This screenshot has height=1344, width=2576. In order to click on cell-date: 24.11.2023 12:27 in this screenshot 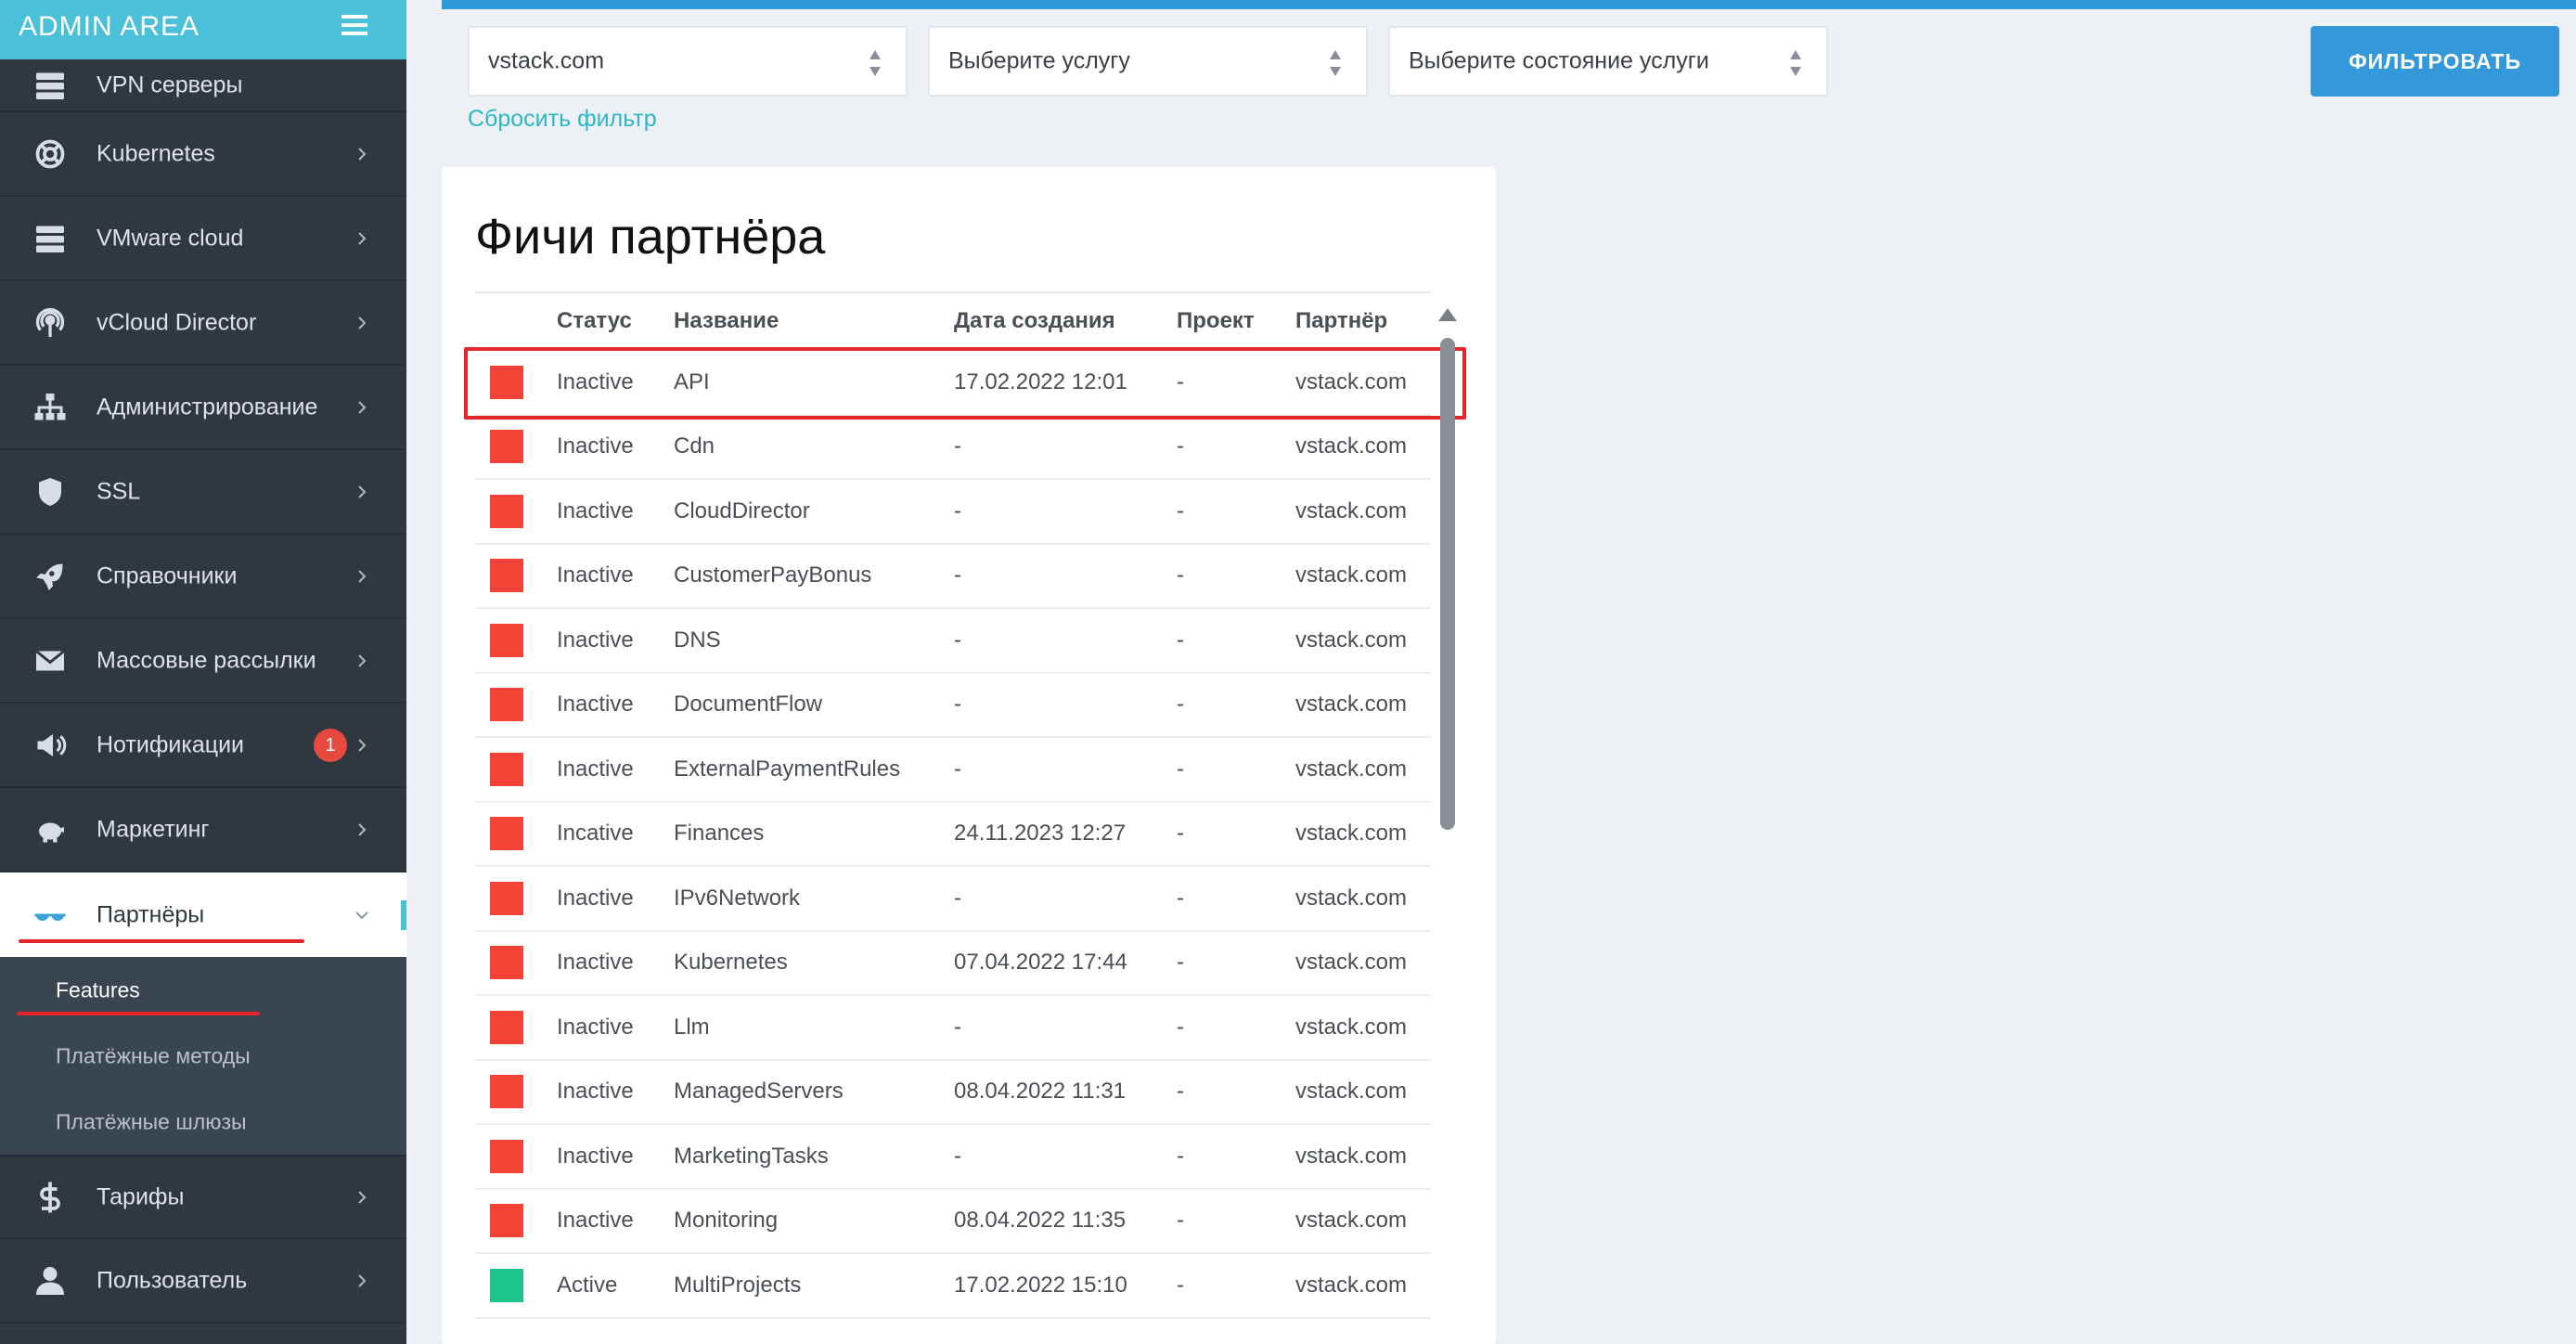, I will do `click(1040, 833)`.